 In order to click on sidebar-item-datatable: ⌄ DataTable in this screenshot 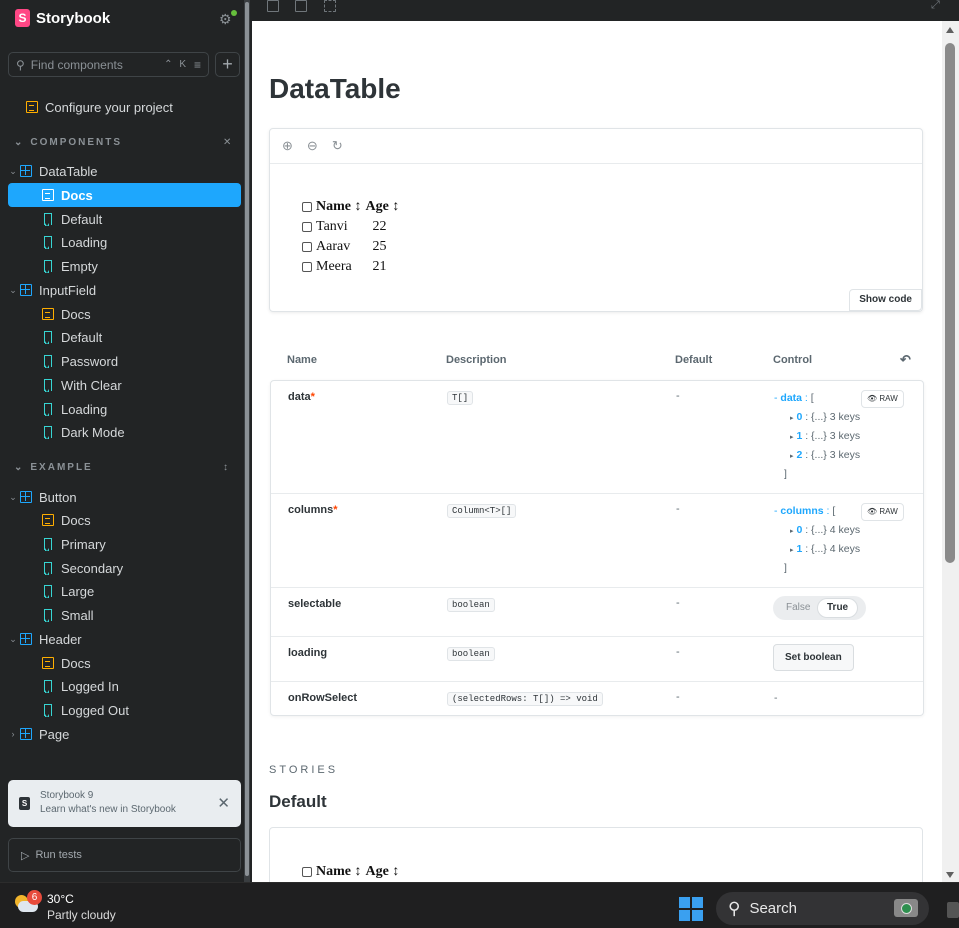, I will do `click(124, 171)`.